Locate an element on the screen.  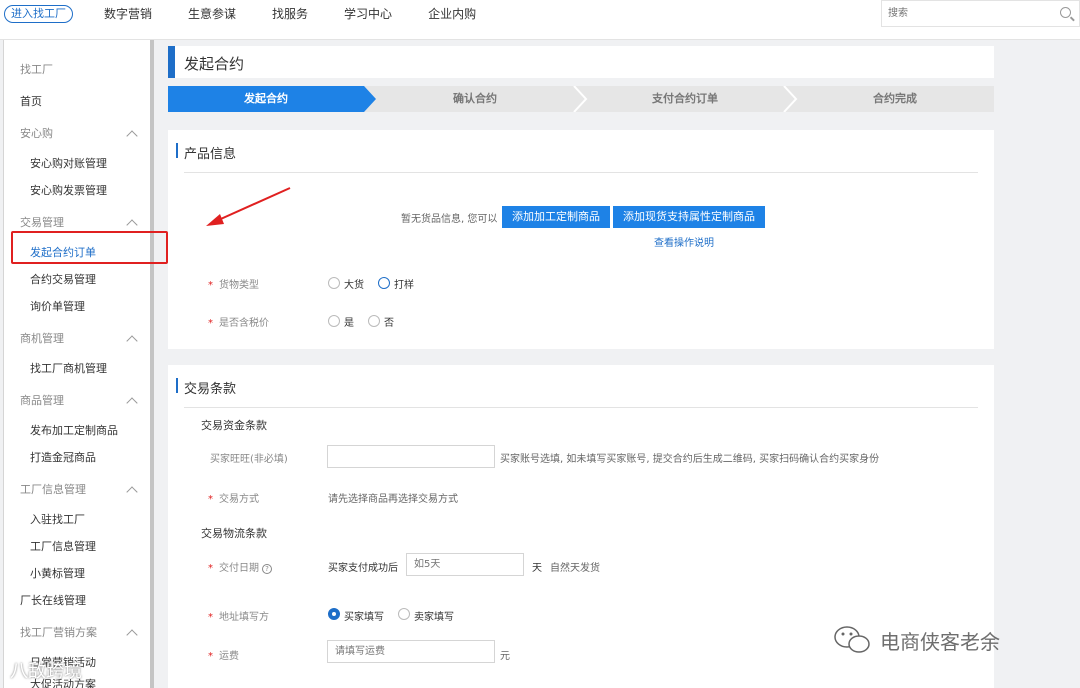
step-create-contract: 发起合约 is located at coordinates (266, 98).